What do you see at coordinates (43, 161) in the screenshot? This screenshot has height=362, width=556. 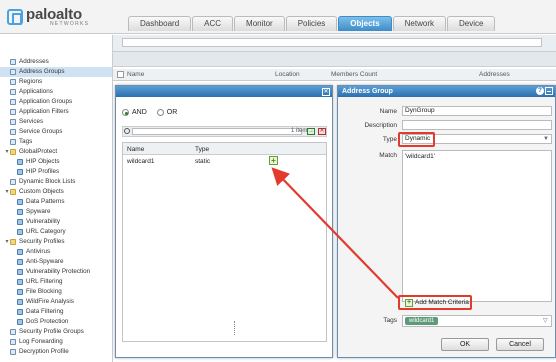 I see `sidebar-item-label: HIP Objects` at bounding box center [43, 161].